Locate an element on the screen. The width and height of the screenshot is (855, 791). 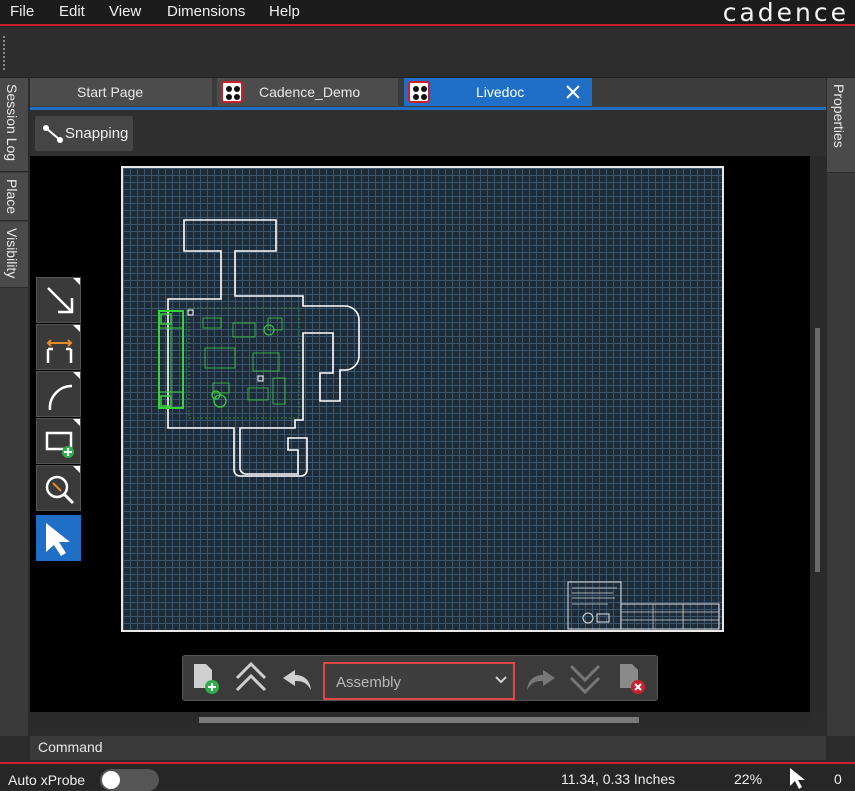
side-tab-place-label: Place is located at coordinates (12, 197).